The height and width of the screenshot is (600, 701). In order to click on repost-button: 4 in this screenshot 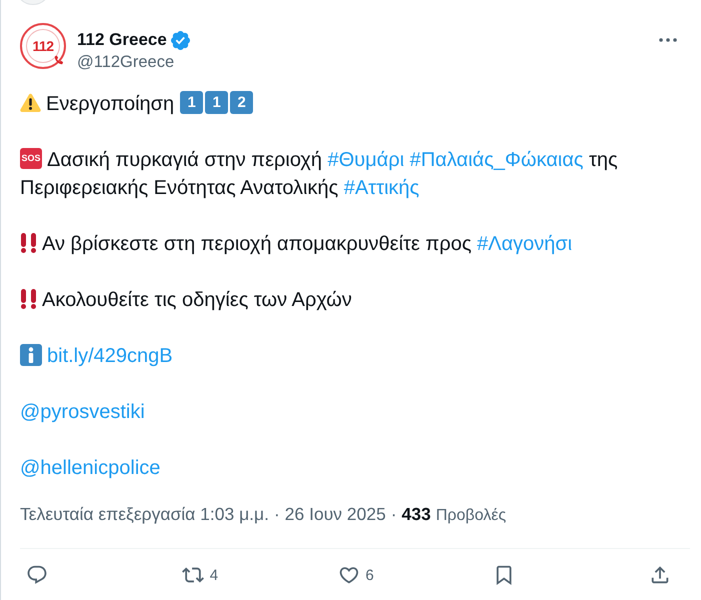, I will do `click(200, 575)`.